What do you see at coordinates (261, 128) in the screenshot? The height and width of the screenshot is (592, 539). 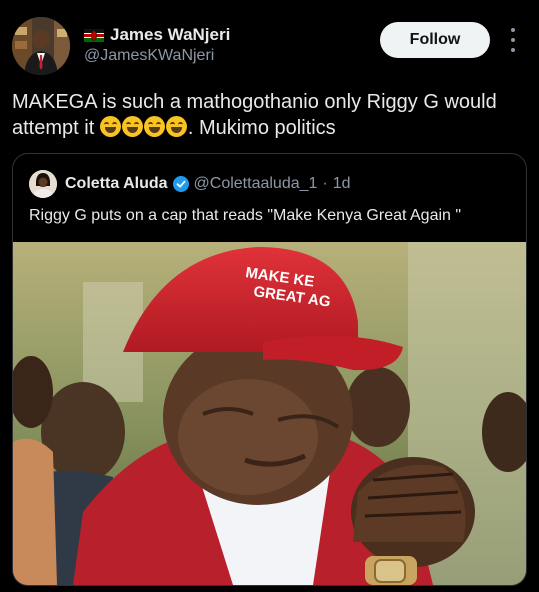 I see `tweet-text-end: . Mukimo politics` at bounding box center [261, 128].